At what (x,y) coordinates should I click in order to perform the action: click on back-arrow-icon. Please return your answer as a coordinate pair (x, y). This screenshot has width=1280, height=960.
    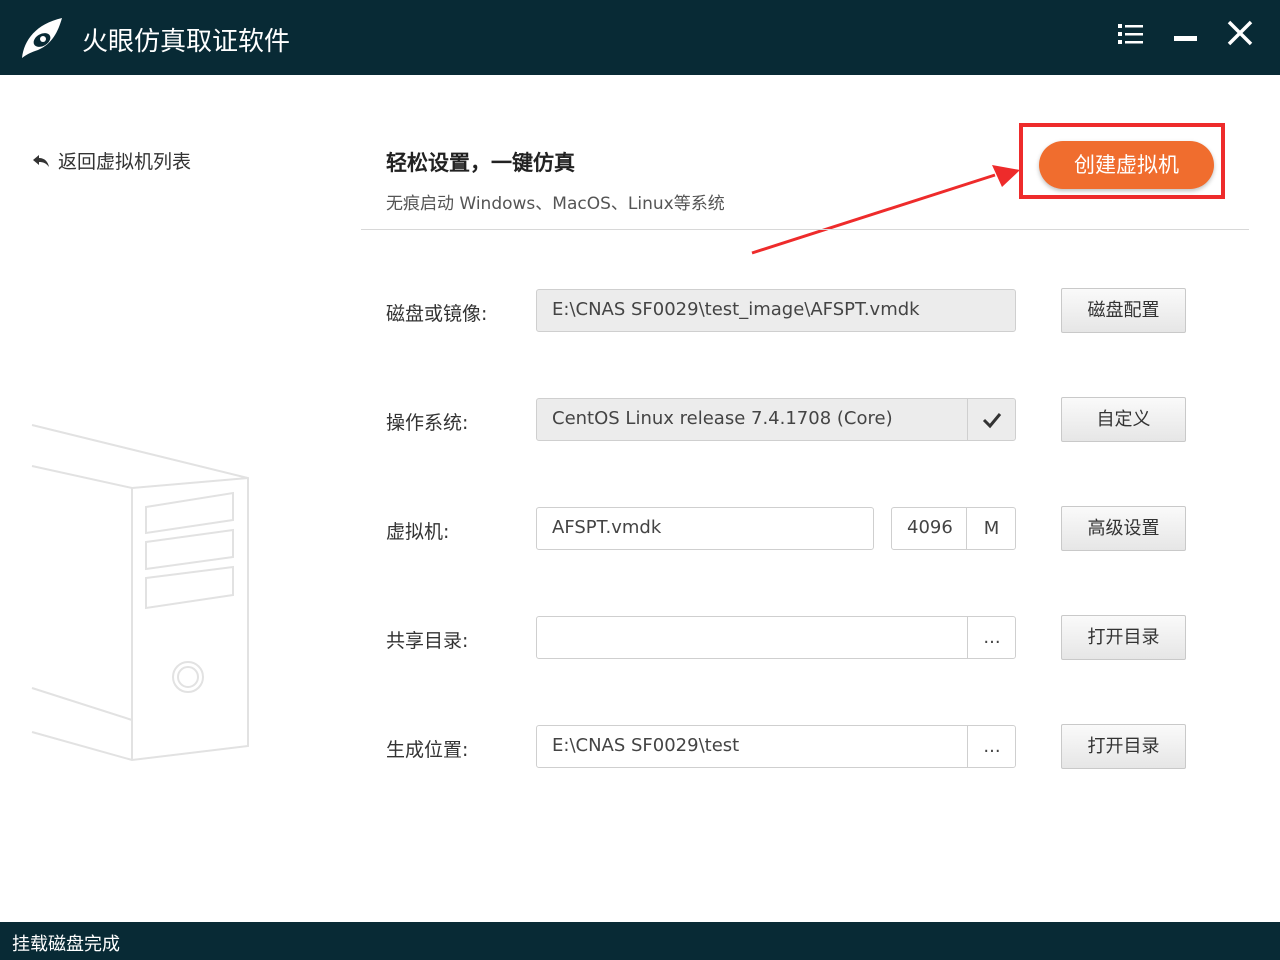
    Looking at the image, I should click on (41, 160).